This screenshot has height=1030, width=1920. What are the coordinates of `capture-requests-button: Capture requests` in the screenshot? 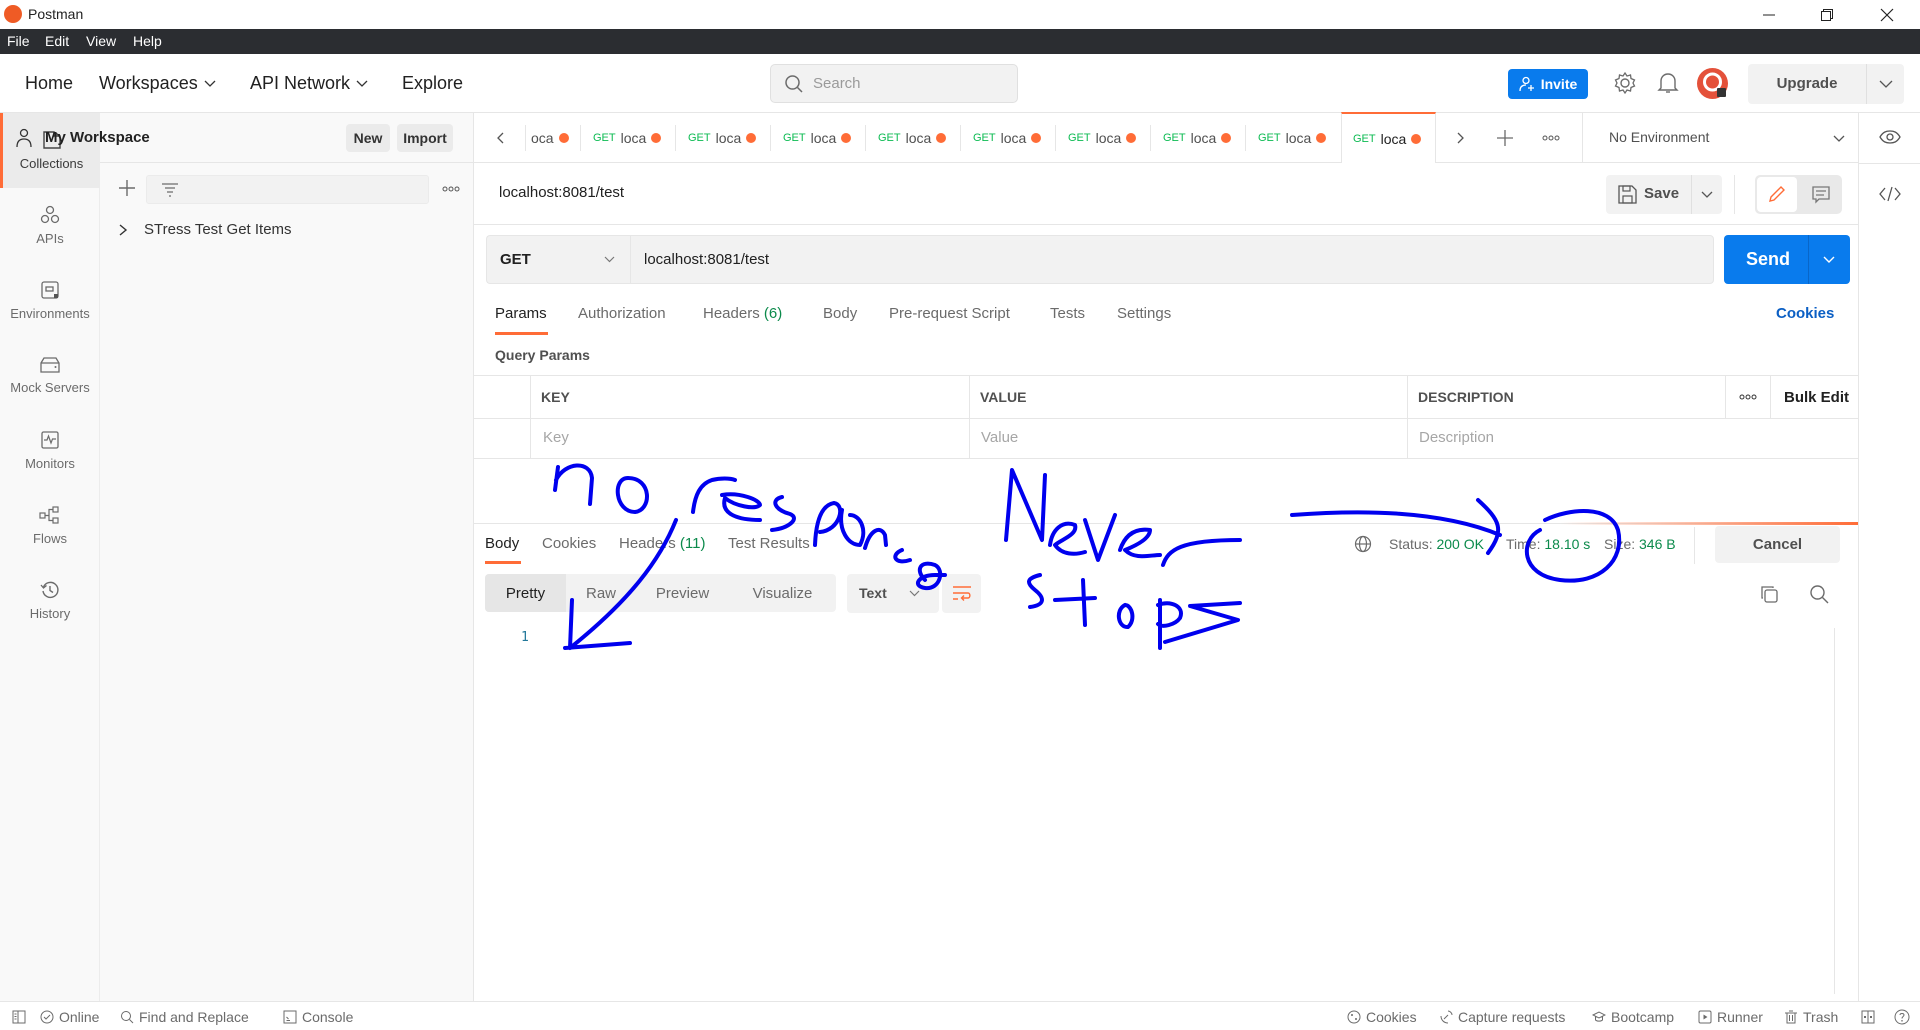 It's located at (1502, 1017).